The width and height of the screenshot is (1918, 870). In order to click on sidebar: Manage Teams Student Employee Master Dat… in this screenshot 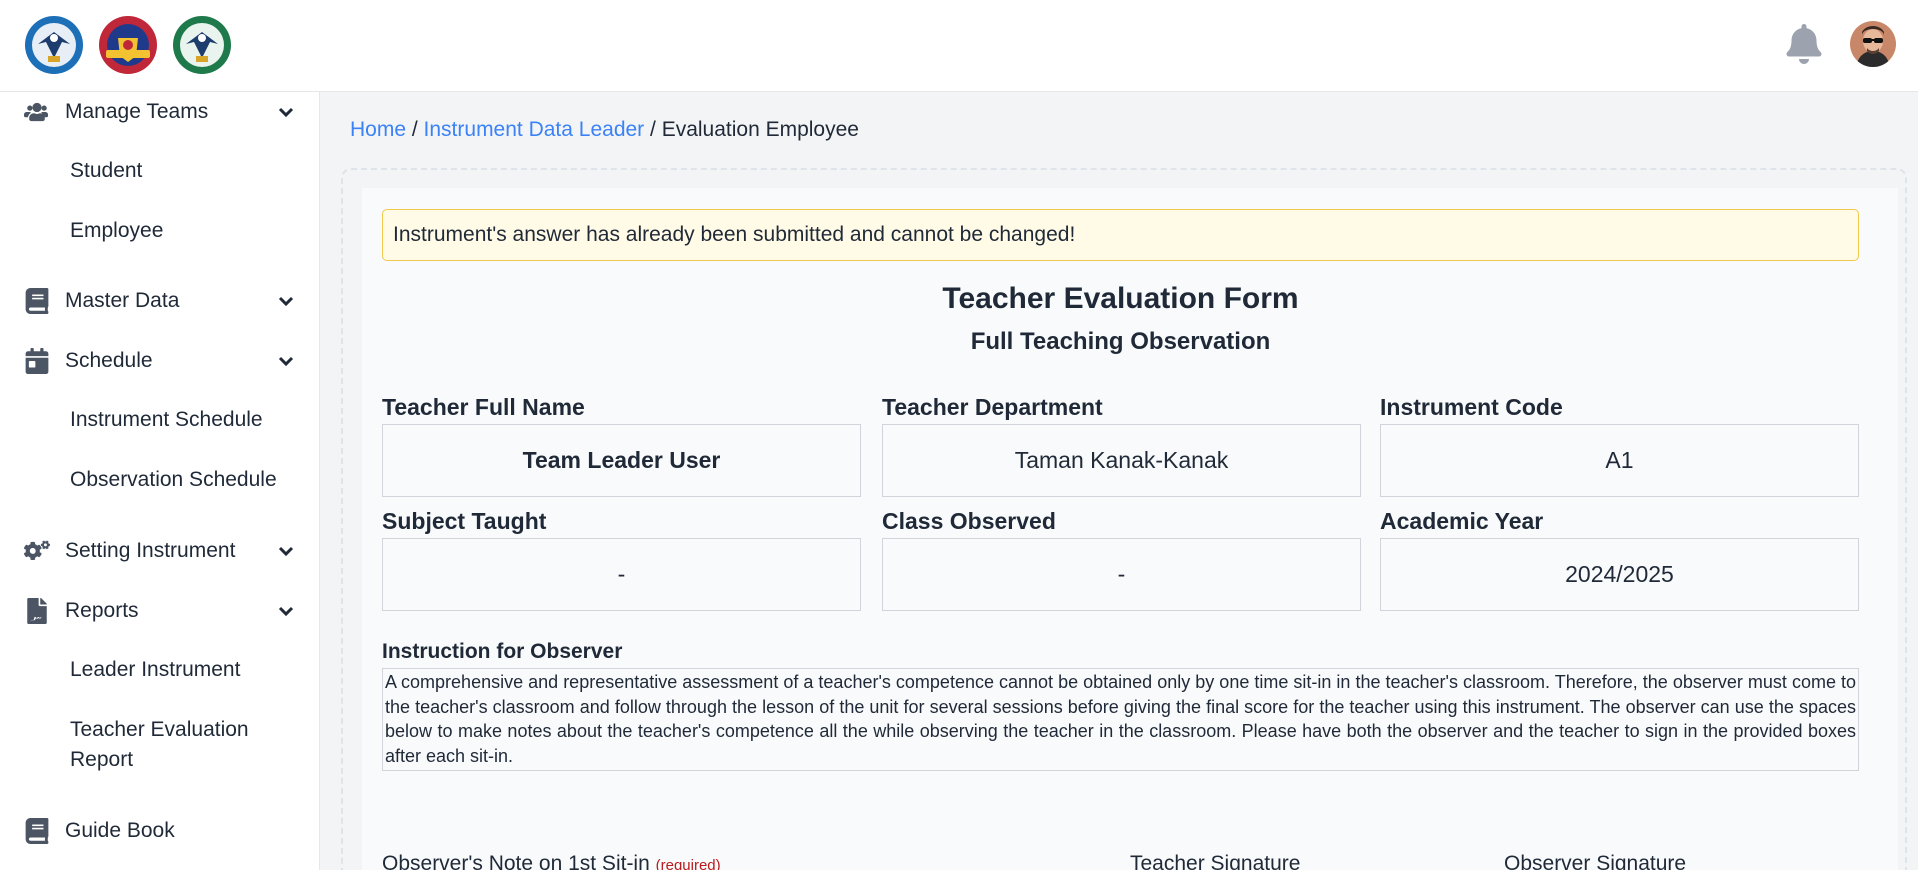, I will do `click(160, 481)`.